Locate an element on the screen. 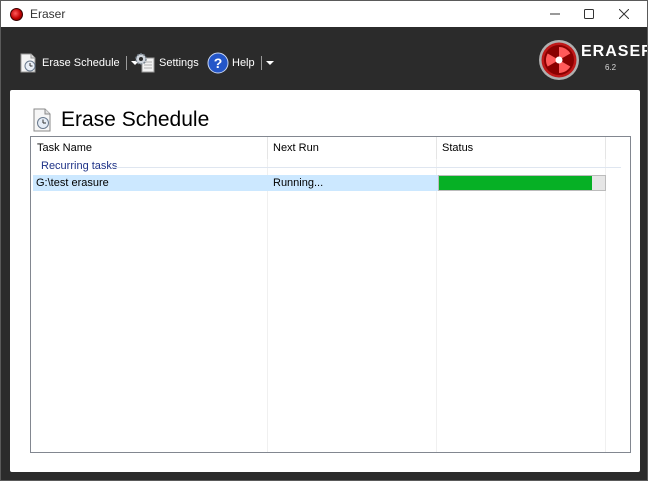 The width and height of the screenshot is (648, 481). window-title: Eraser is located at coordinates (48, 14).